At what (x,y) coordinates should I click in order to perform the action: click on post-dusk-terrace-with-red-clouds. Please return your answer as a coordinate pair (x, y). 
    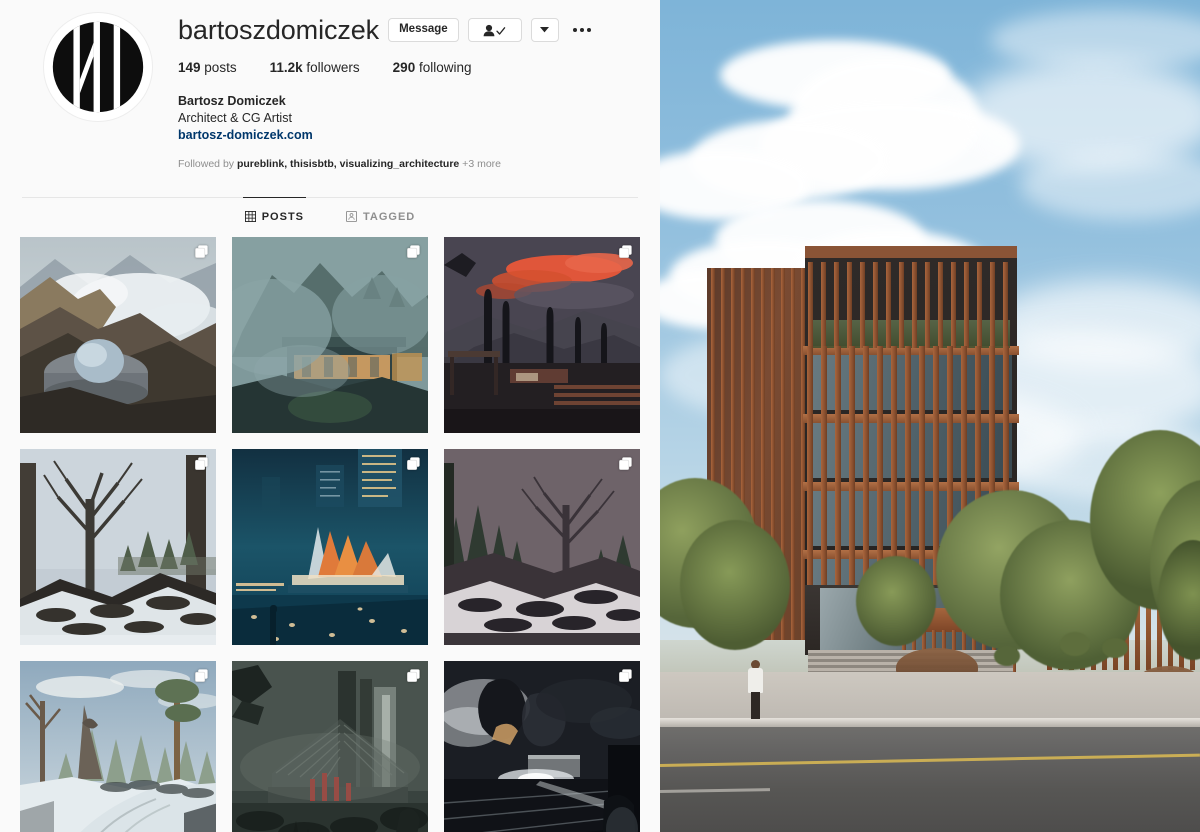
    Looking at the image, I should click on (542, 334).